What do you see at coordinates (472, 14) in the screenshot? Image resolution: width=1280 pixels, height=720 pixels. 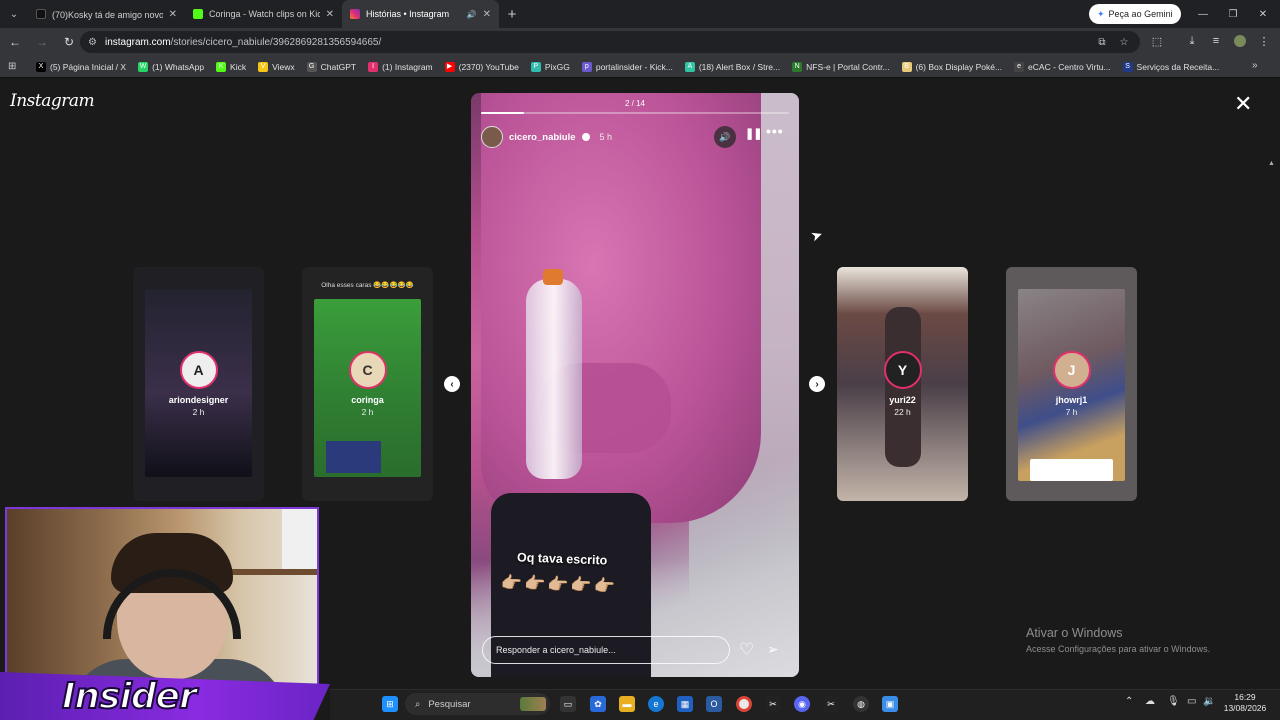 I see `speaker-icon: 🔊` at bounding box center [472, 14].